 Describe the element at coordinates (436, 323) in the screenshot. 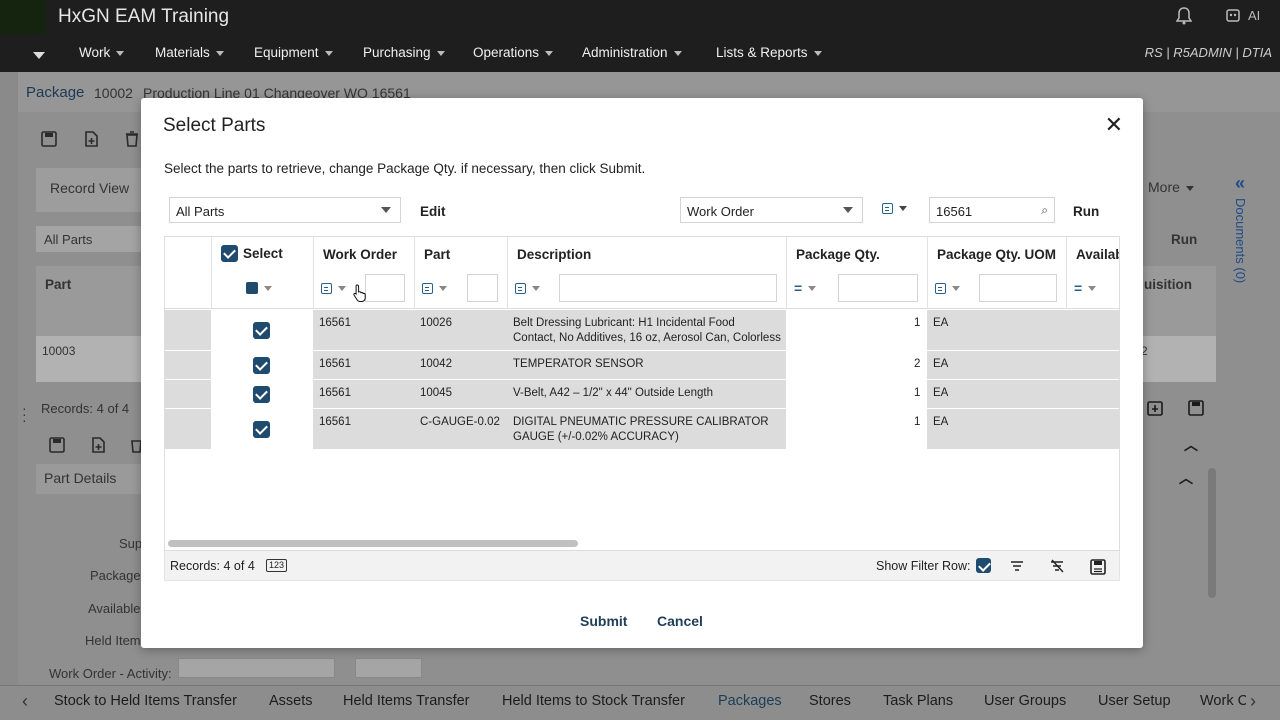

I see `cell-part: 10026` at that location.